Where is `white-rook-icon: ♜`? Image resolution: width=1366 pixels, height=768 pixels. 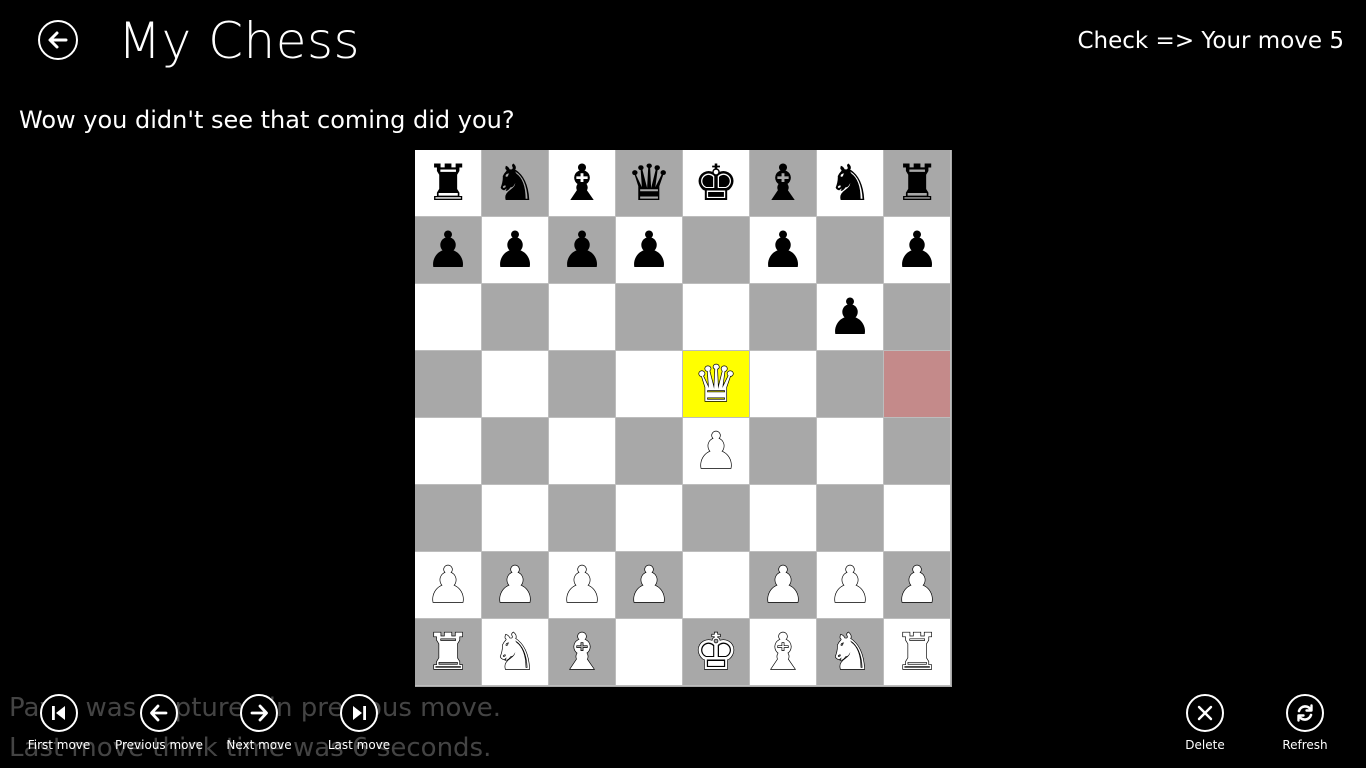
white-rook-icon: ♜ is located at coordinates (448, 652).